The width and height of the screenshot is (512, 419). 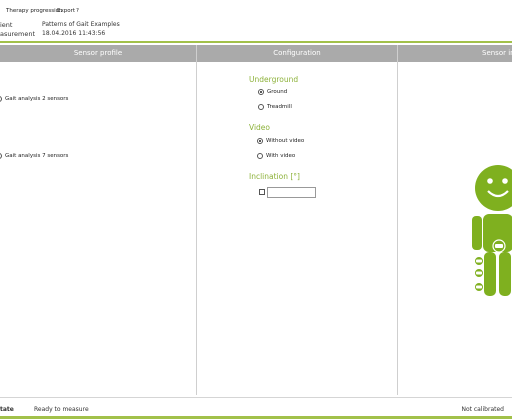 I want to click on profile-gait-7-sensors: Gait analysis 7 sensors, so click(x=34, y=156).